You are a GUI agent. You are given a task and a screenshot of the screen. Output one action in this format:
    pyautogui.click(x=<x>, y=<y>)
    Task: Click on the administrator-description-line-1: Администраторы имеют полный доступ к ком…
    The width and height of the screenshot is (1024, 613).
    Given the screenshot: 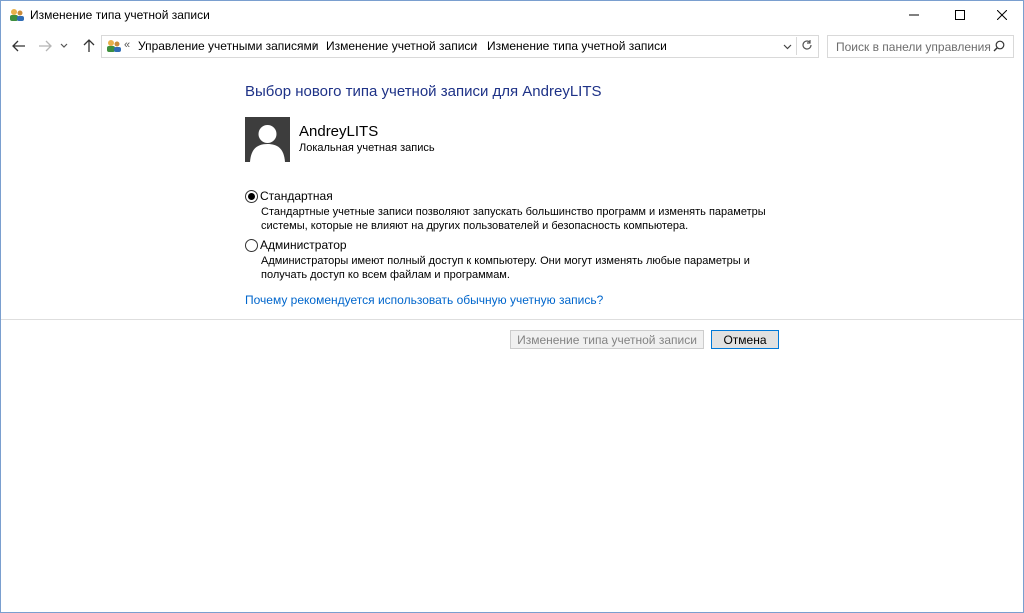 What is the action you would take?
    pyautogui.click(x=505, y=261)
    